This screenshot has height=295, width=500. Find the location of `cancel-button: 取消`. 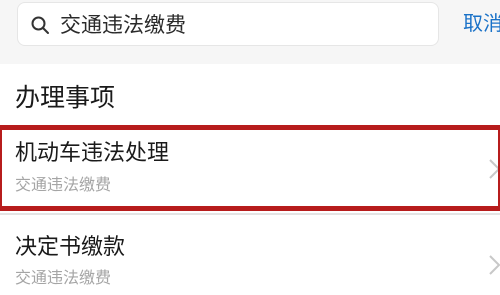

cancel-button: 取消 is located at coordinates (481, 23).